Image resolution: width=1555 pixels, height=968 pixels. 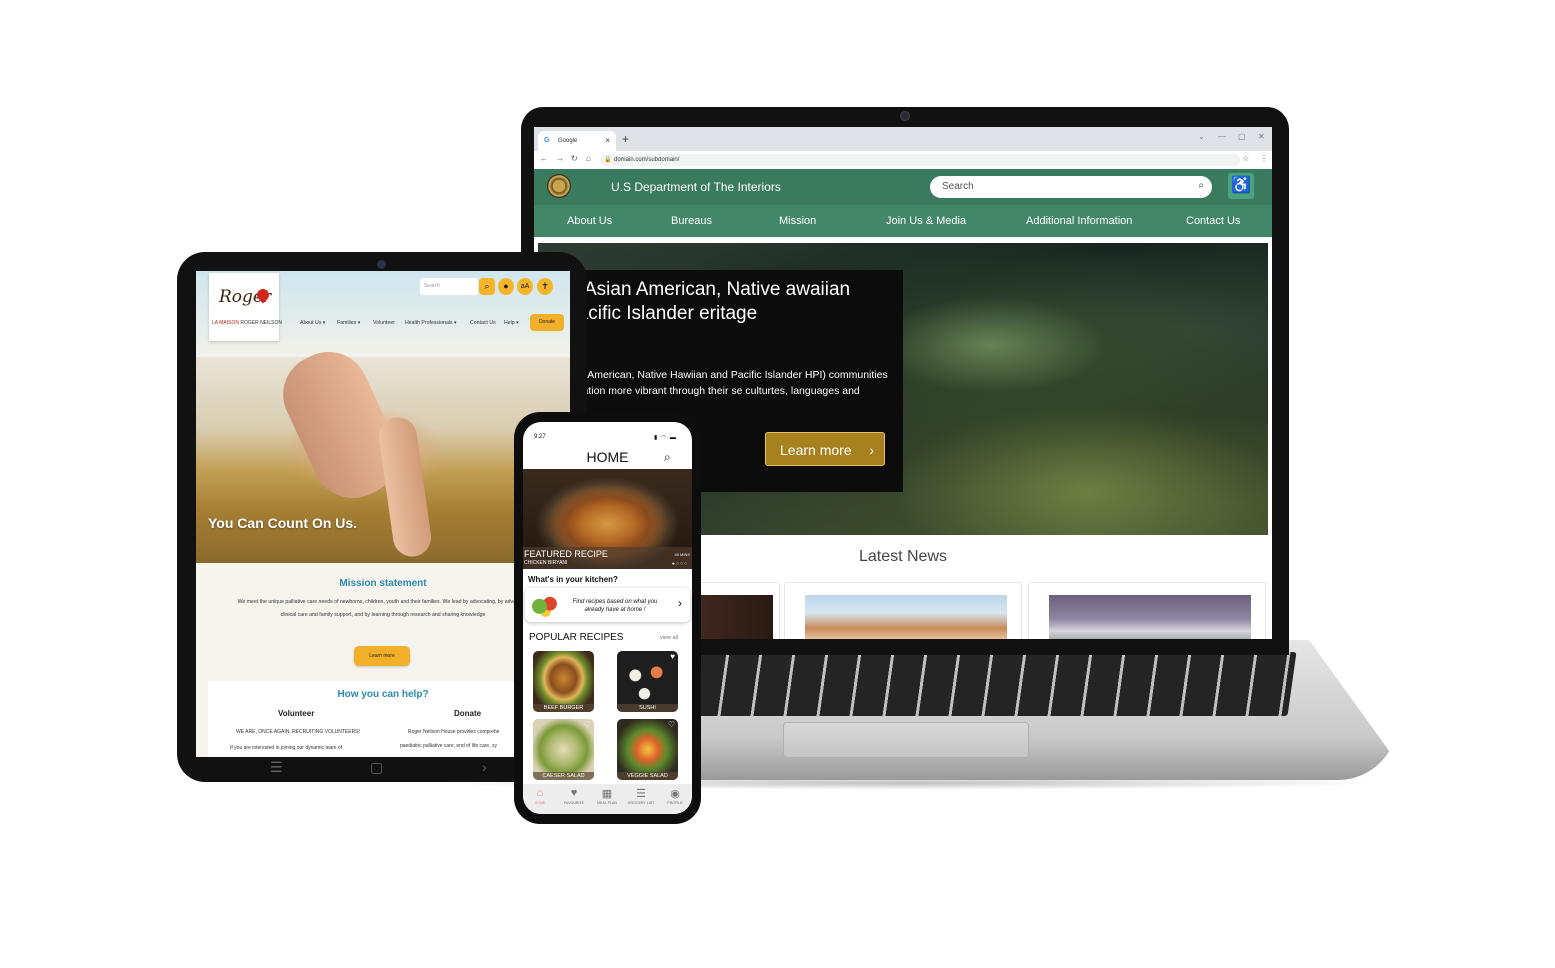 I want to click on minimize-icon: —, so click(x=1222, y=136).